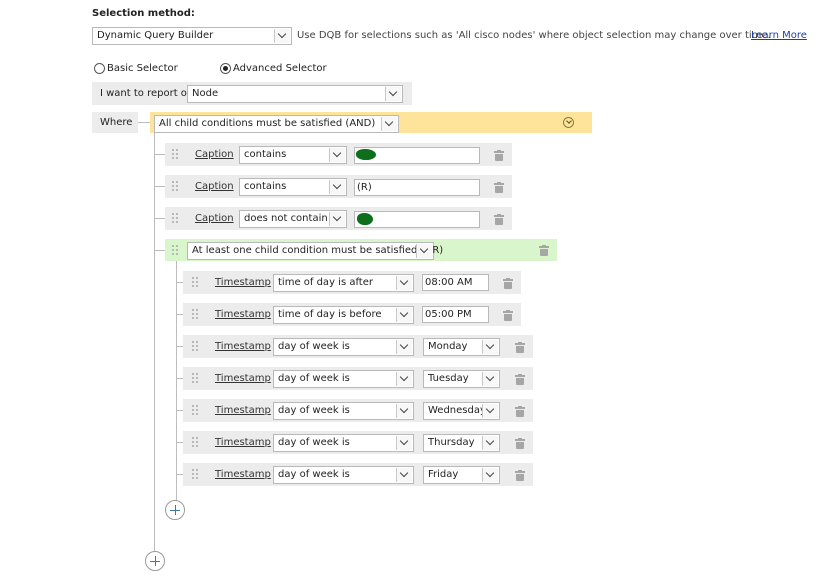 The height and width of the screenshot is (584, 817). What do you see at coordinates (461, 475) in the screenshot?
I see `condition-value-select: Friday` at bounding box center [461, 475].